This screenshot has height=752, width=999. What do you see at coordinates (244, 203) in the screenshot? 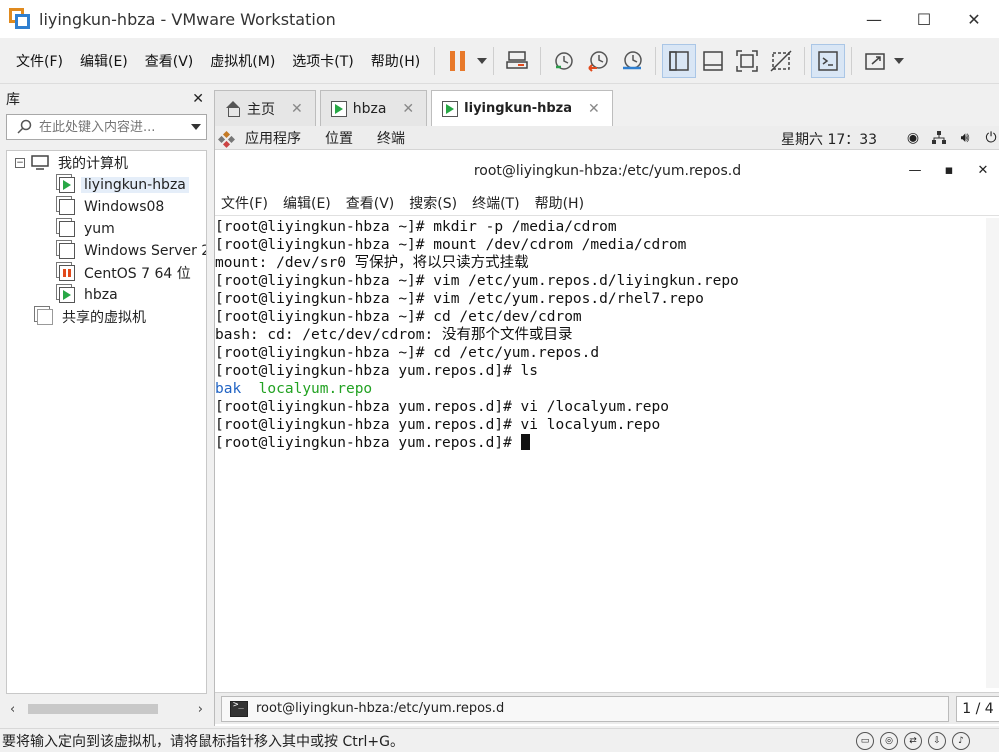
I see `terminal-menu-file: 文件(F)` at bounding box center [244, 203].